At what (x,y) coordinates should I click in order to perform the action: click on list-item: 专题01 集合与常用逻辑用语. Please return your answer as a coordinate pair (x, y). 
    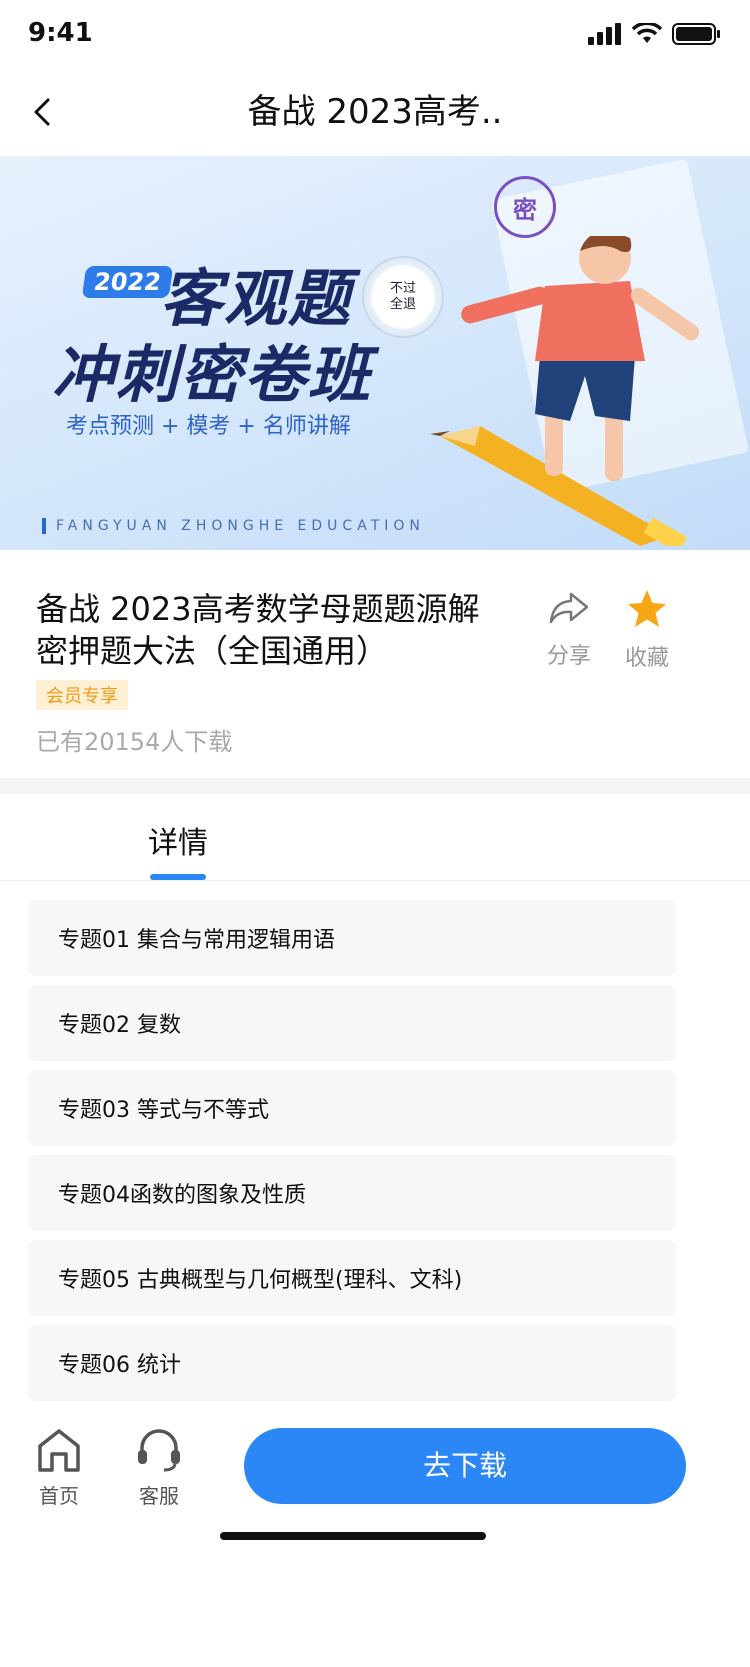
    Looking at the image, I should click on (352, 938).